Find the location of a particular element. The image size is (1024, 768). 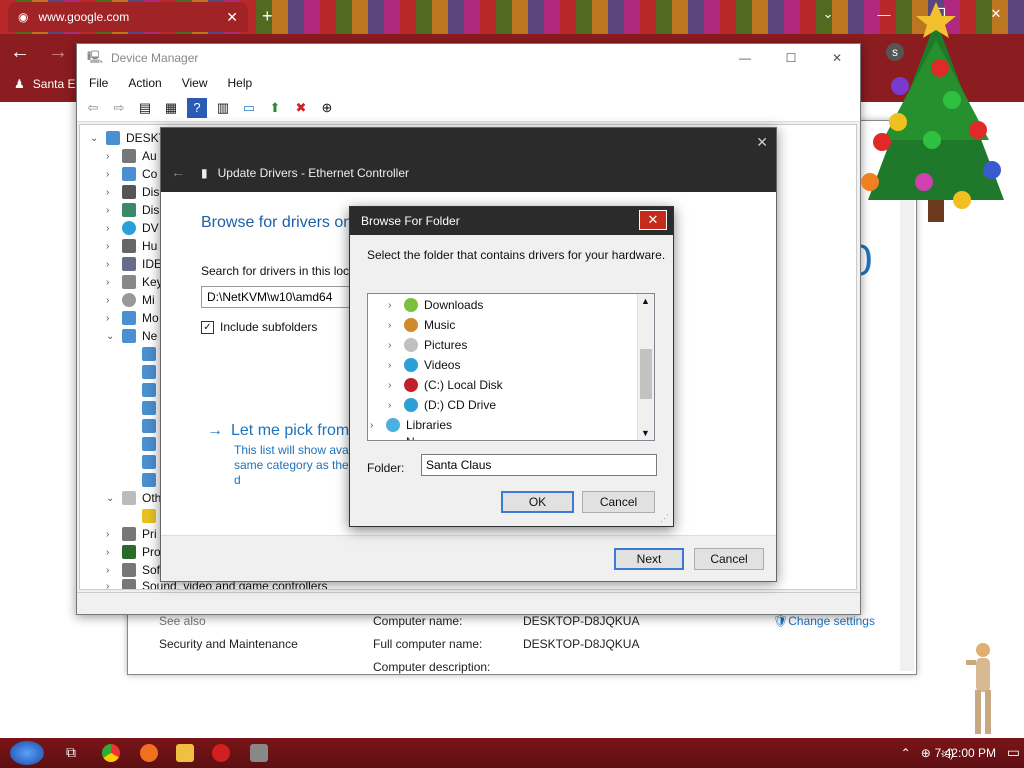

update-drivers-footer: Next Cancel is located at coordinates (468, 558).